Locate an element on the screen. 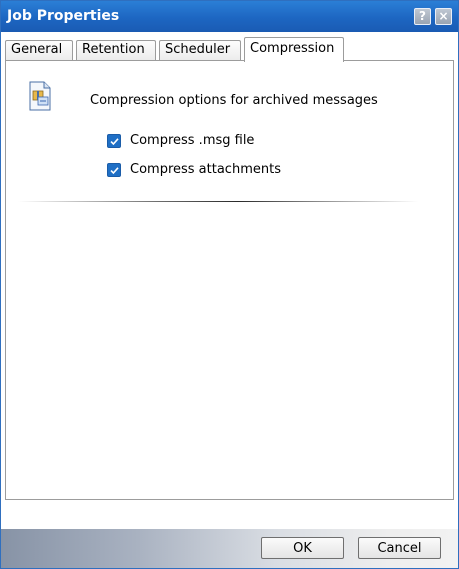  cancel-button: Cancel is located at coordinates (399, 548).